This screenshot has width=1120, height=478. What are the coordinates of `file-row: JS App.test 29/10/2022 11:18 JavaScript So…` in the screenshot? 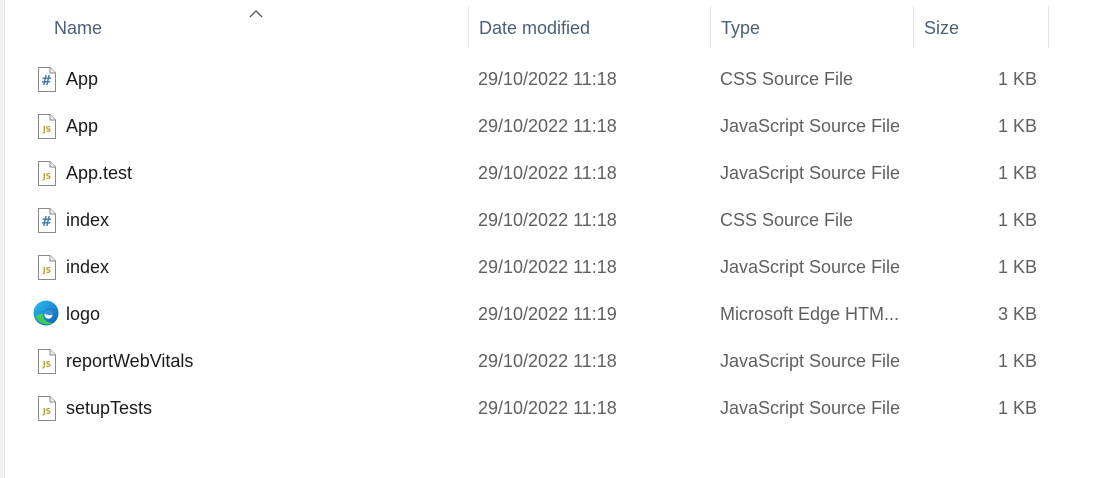 It's located at (530, 173).